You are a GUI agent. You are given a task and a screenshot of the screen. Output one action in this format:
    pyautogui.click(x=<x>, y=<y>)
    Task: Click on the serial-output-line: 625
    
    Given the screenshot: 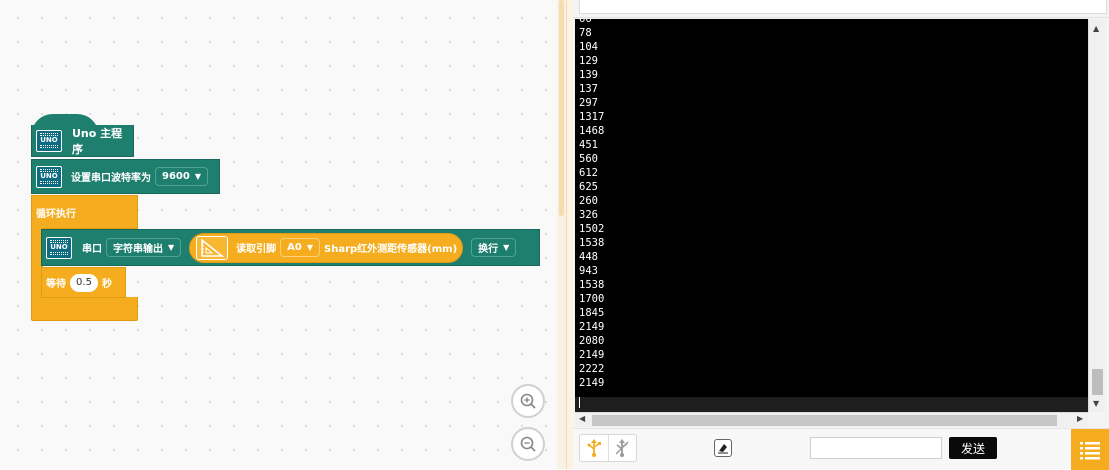 What is the action you would take?
    pyautogui.click(x=588, y=187)
    